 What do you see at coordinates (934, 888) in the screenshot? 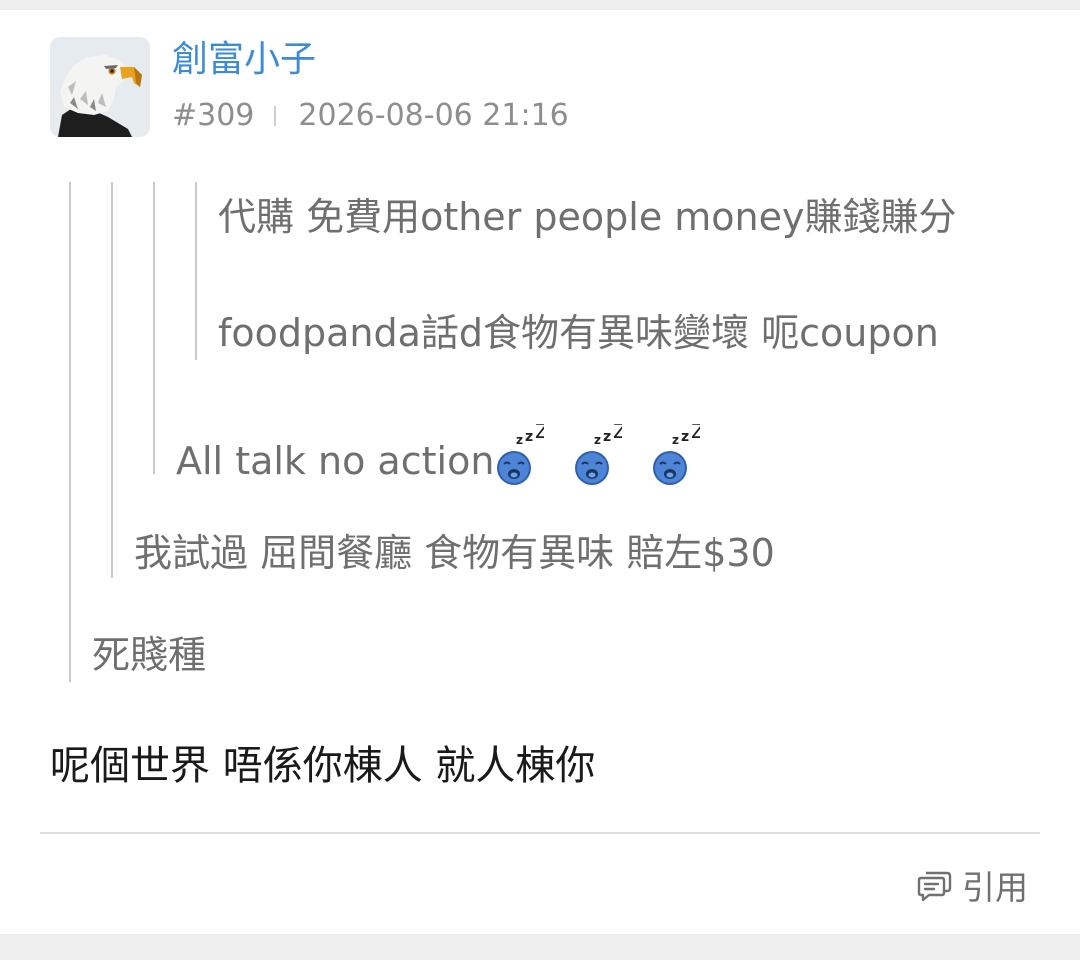
I see `quote-chat-icon` at bounding box center [934, 888].